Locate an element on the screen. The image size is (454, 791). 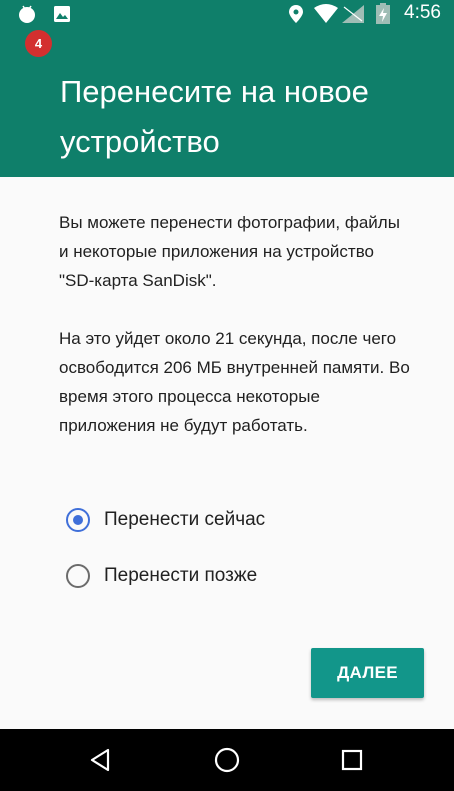
recents-icon is located at coordinates (352, 760).